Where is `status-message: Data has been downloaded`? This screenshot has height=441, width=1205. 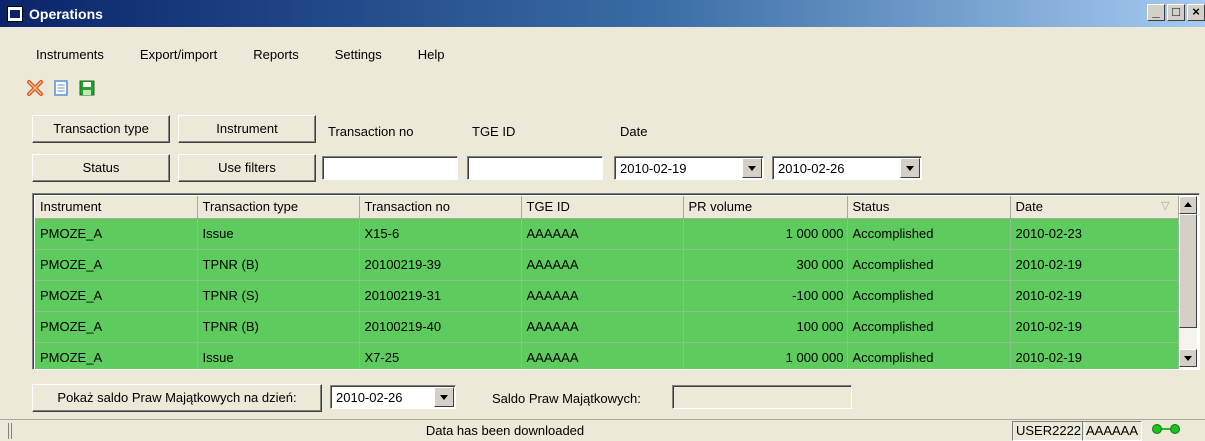
status-message: Data has been downloaded is located at coordinates (505, 430).